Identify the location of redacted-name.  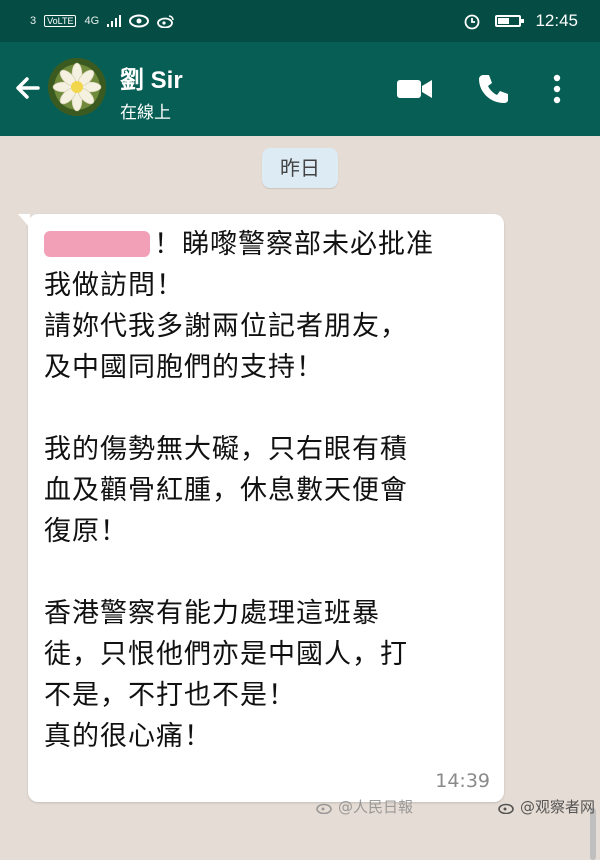
(97, 244).